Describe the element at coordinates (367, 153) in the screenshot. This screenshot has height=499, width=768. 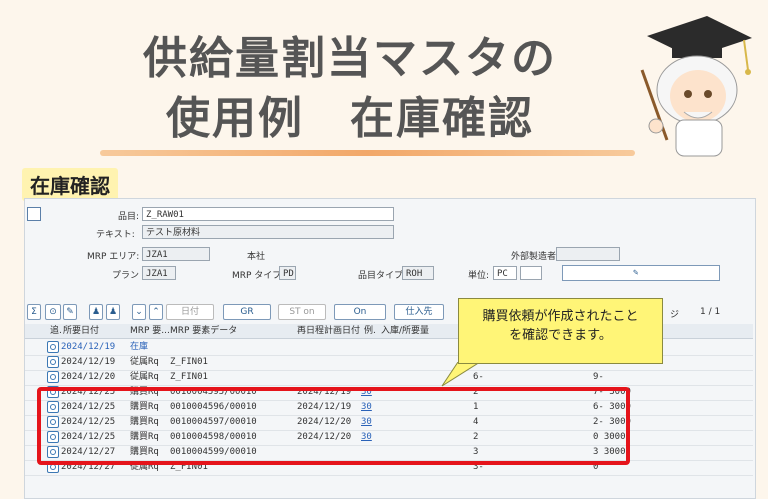
I see `brush-underline` at that location.